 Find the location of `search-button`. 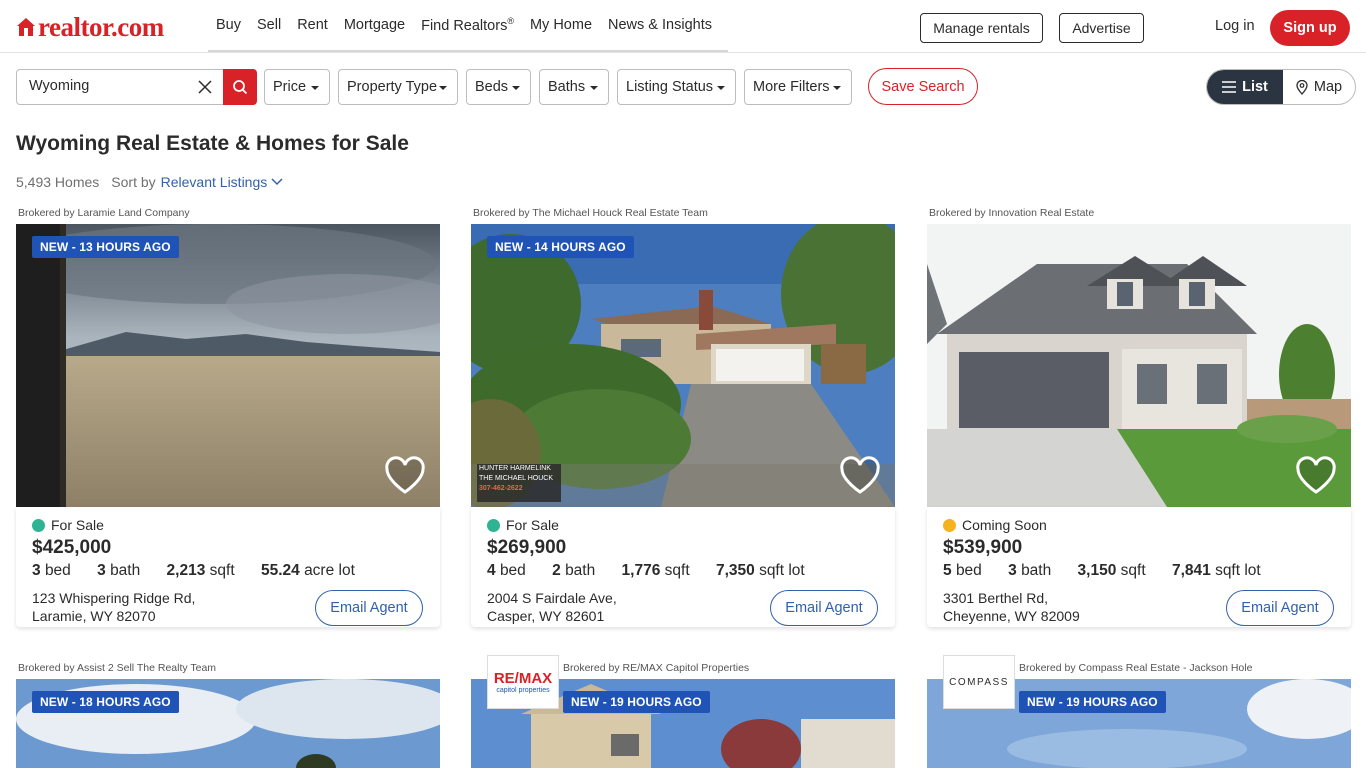

search-button is located at coordinates (240, 87).